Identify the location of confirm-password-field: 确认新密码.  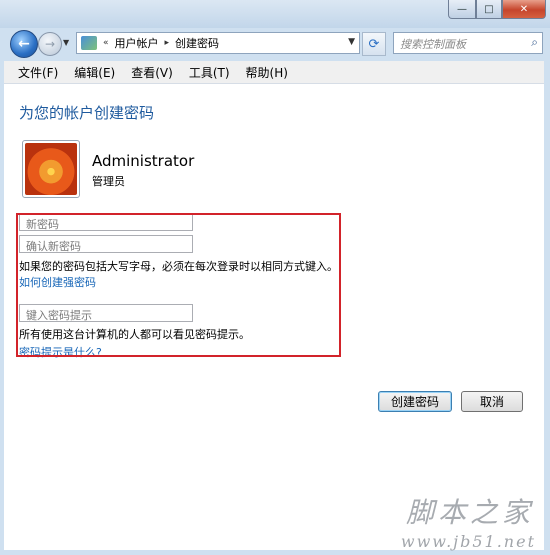
(106, 244).